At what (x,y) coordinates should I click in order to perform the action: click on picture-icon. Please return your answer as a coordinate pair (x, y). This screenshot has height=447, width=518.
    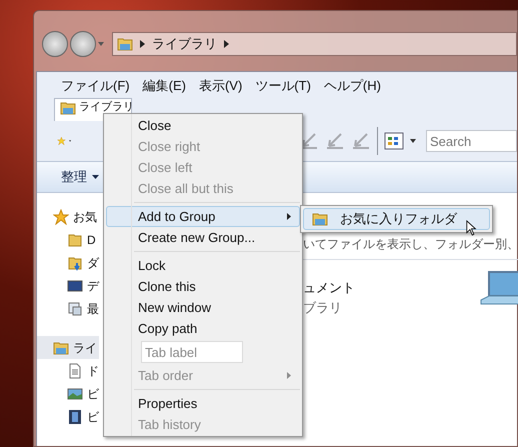
    Looking at the image, I should click on (75, 394).